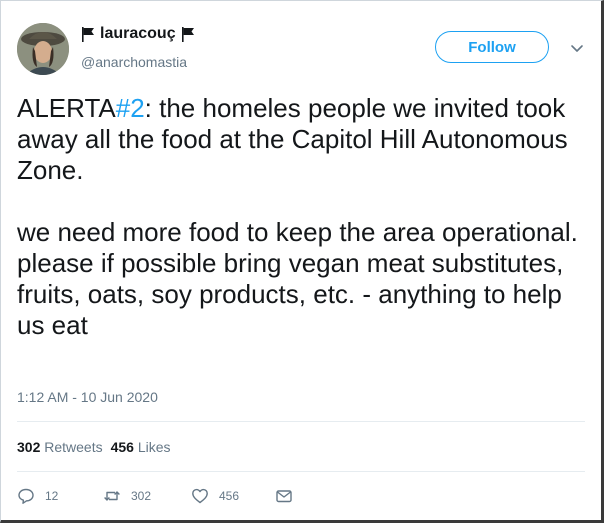 The width and height of the screenshot is (604, 523). I want to click on avatar, so click(43, 49).